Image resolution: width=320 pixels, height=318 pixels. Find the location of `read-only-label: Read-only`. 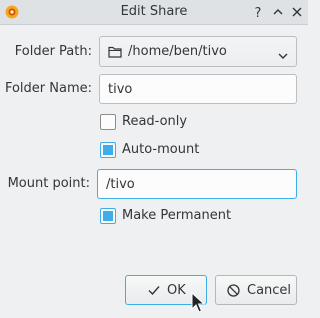

read-only-label: Read-only is located at coordinates (154, 121).